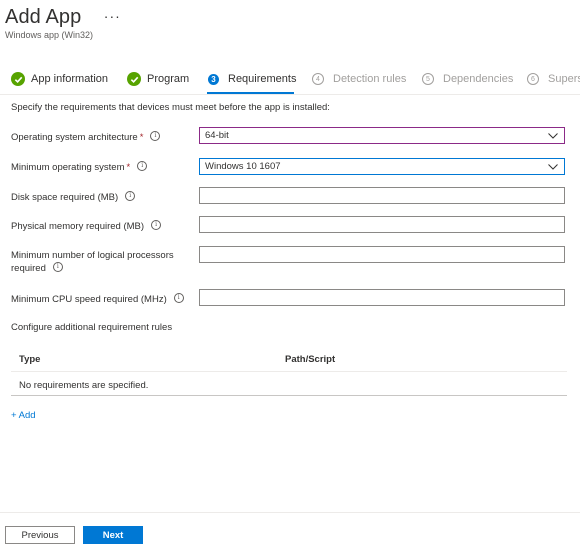  I want to click on table-row: No requirements are specified., so click(289, 384).